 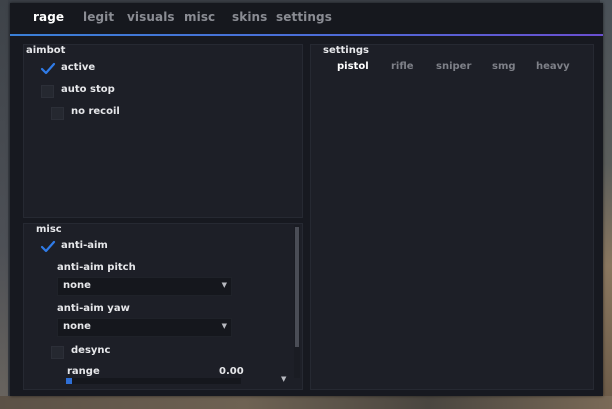 I want to click on tab-bar: rage legit visuals misc skins settings, so click(x=306, y=18).